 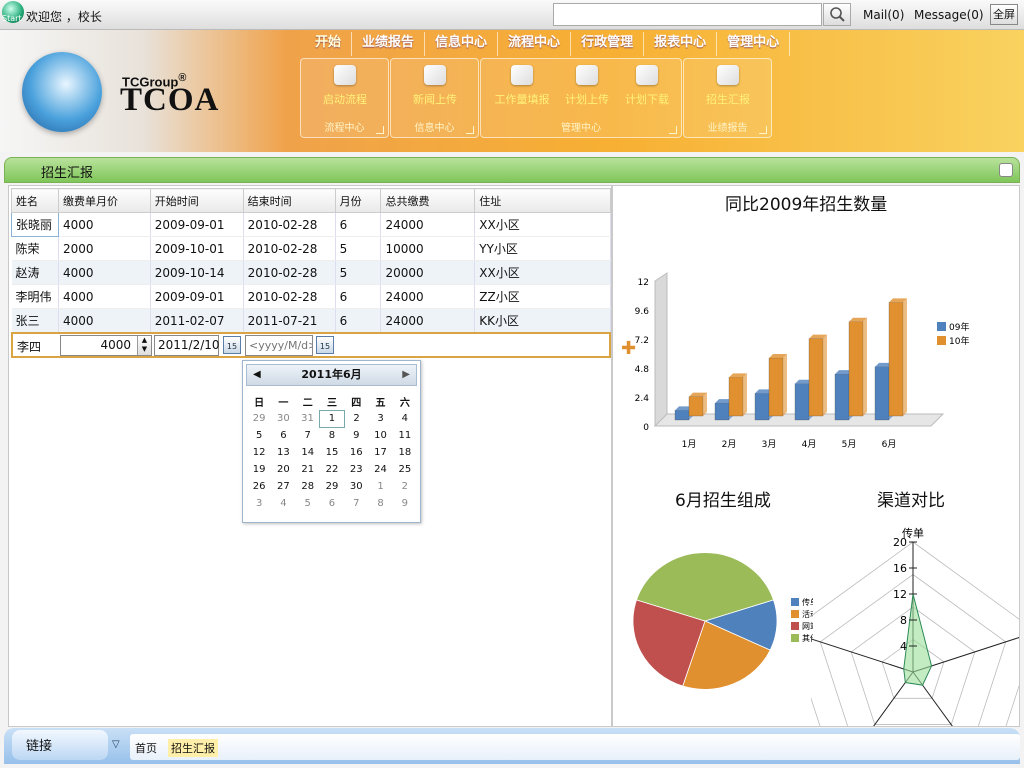 I want to click on cell: 10000, so click(x=428, y=248).